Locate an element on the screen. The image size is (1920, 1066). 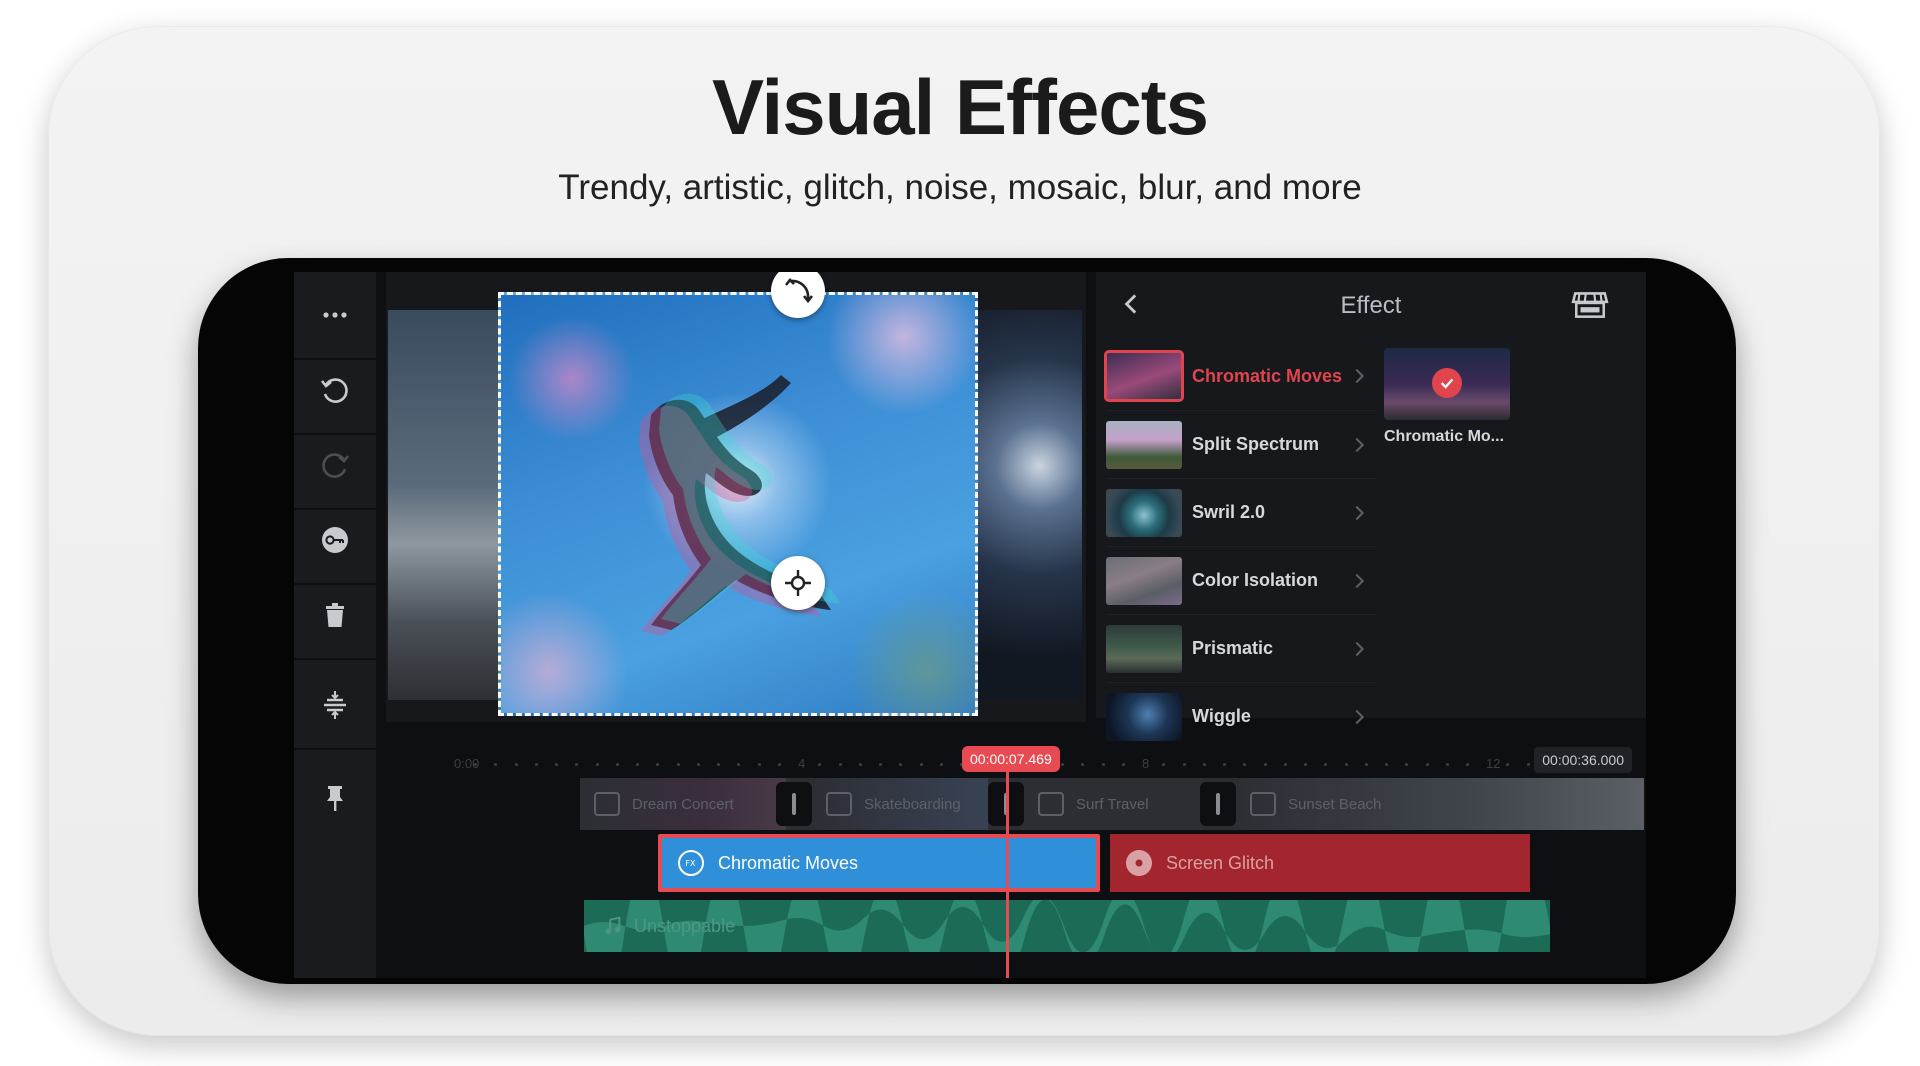
undo-icon is located at coordinates (334, 390).